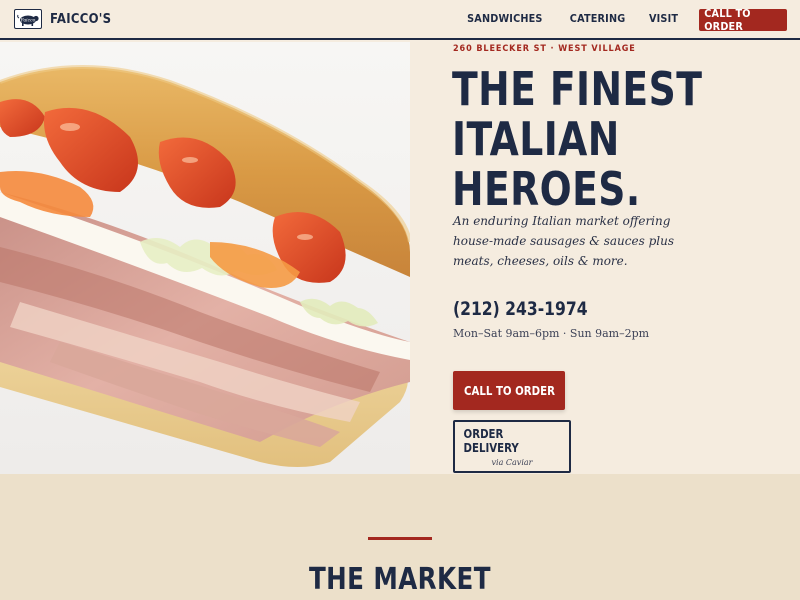  What do you see at coordinates (491, 440) in the screenshot?
I see `order-delivery-label: ORDER DELIVERY` at bounding box center [491, 440].